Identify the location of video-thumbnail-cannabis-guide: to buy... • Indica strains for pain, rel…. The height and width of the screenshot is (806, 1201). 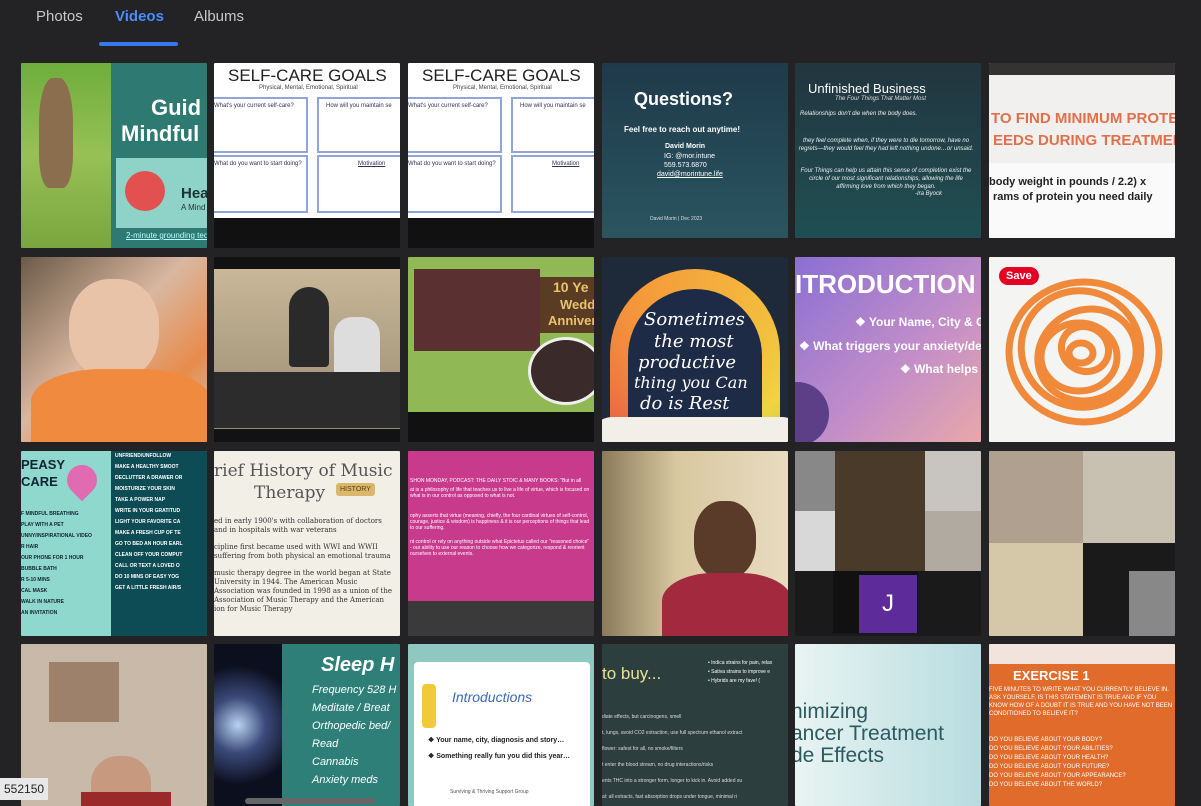
(695, 725).